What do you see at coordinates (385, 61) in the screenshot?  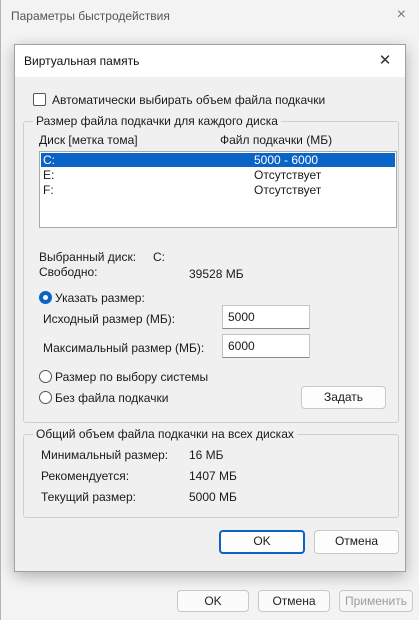 I see `dialog-close-icon: ✕` at bounding box center [385, 61].